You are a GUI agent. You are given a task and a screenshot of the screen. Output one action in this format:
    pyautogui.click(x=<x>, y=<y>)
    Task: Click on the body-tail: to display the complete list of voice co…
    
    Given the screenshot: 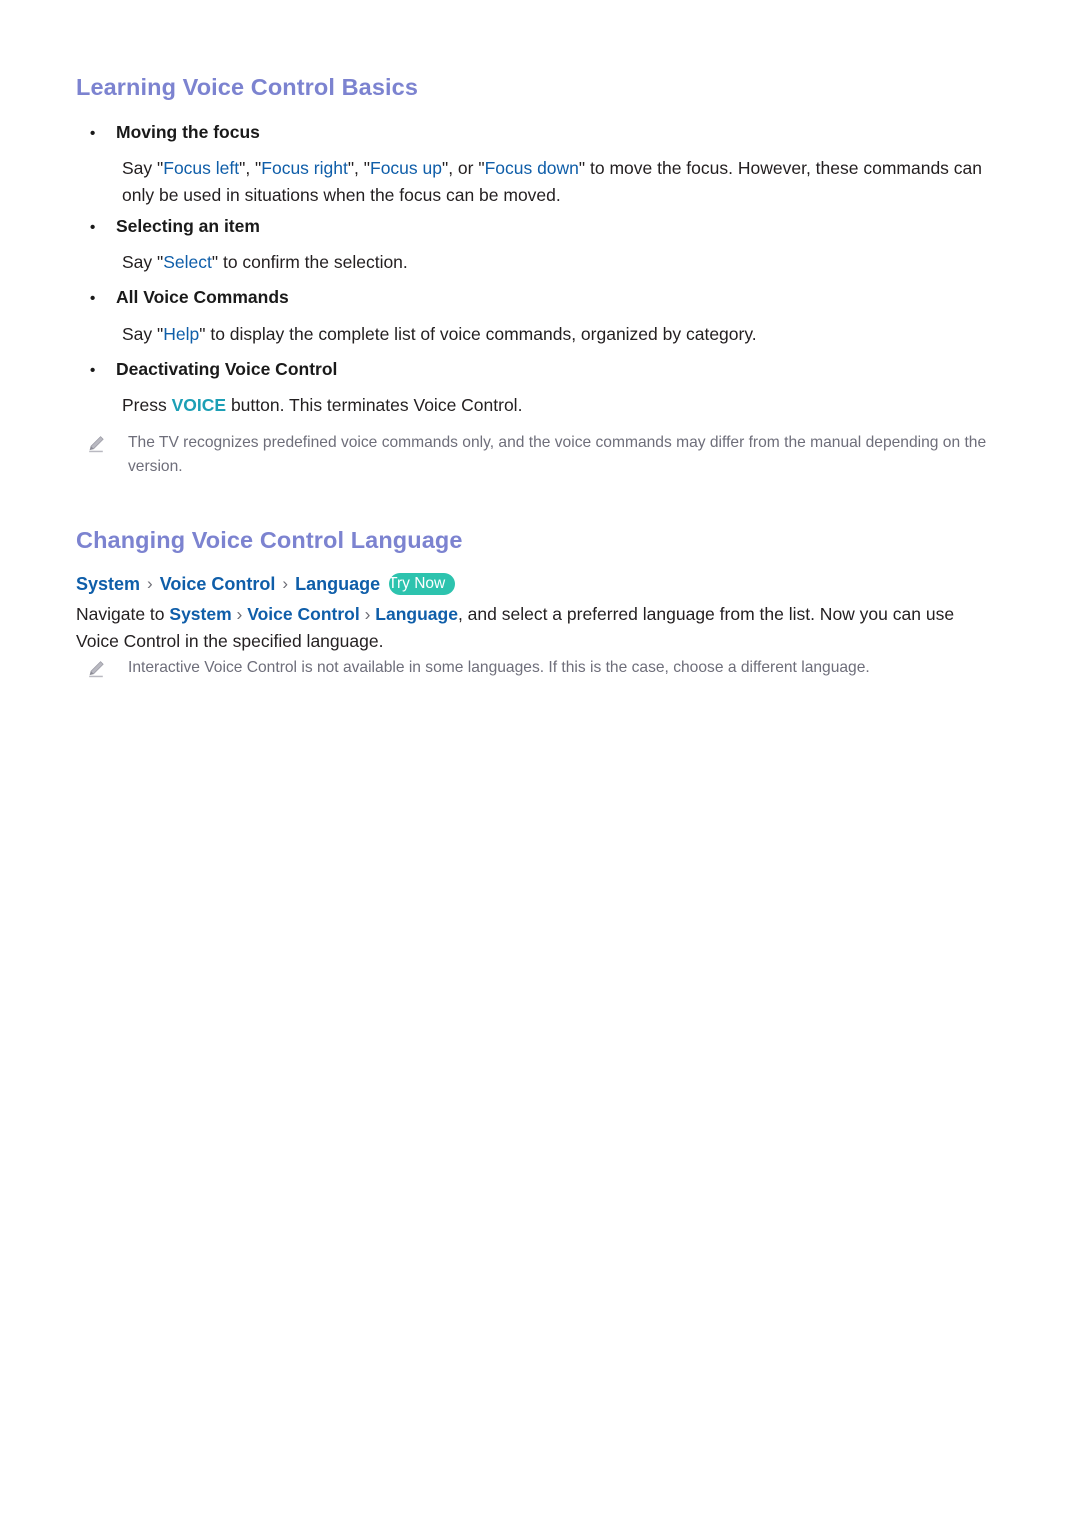 What is the action you would take?
    pyautogui.click(x=481, y=334)
    